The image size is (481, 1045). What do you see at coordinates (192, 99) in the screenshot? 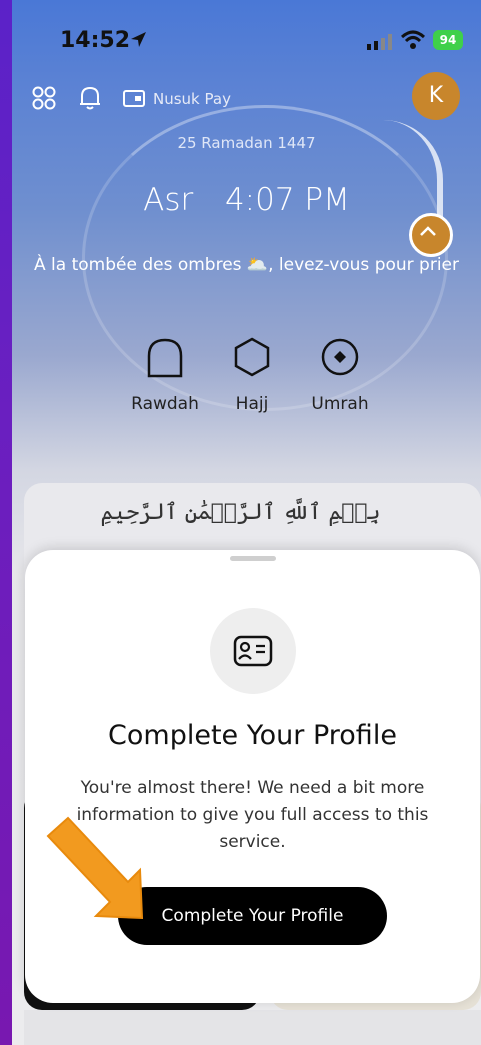
I see `nusuk-pay-link: Nusuk Pay` at bounding box center [192, 99].